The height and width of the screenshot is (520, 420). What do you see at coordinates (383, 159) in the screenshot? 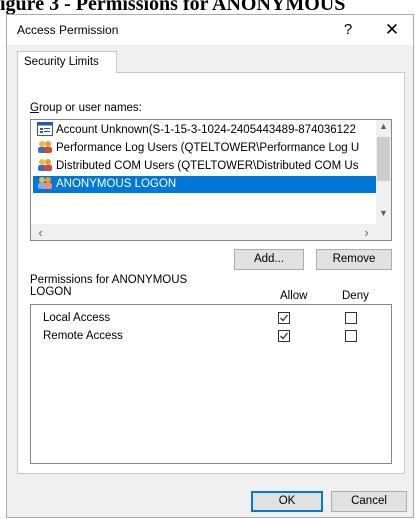
I see `scroll-thumb` at bounding box center [383, 159].